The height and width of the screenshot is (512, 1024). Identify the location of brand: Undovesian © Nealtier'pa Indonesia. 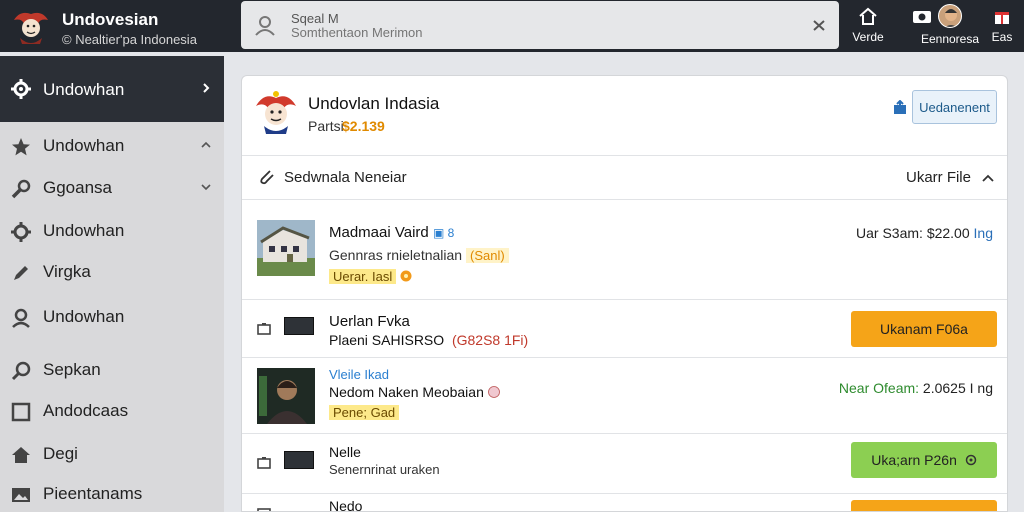
(125, 26).